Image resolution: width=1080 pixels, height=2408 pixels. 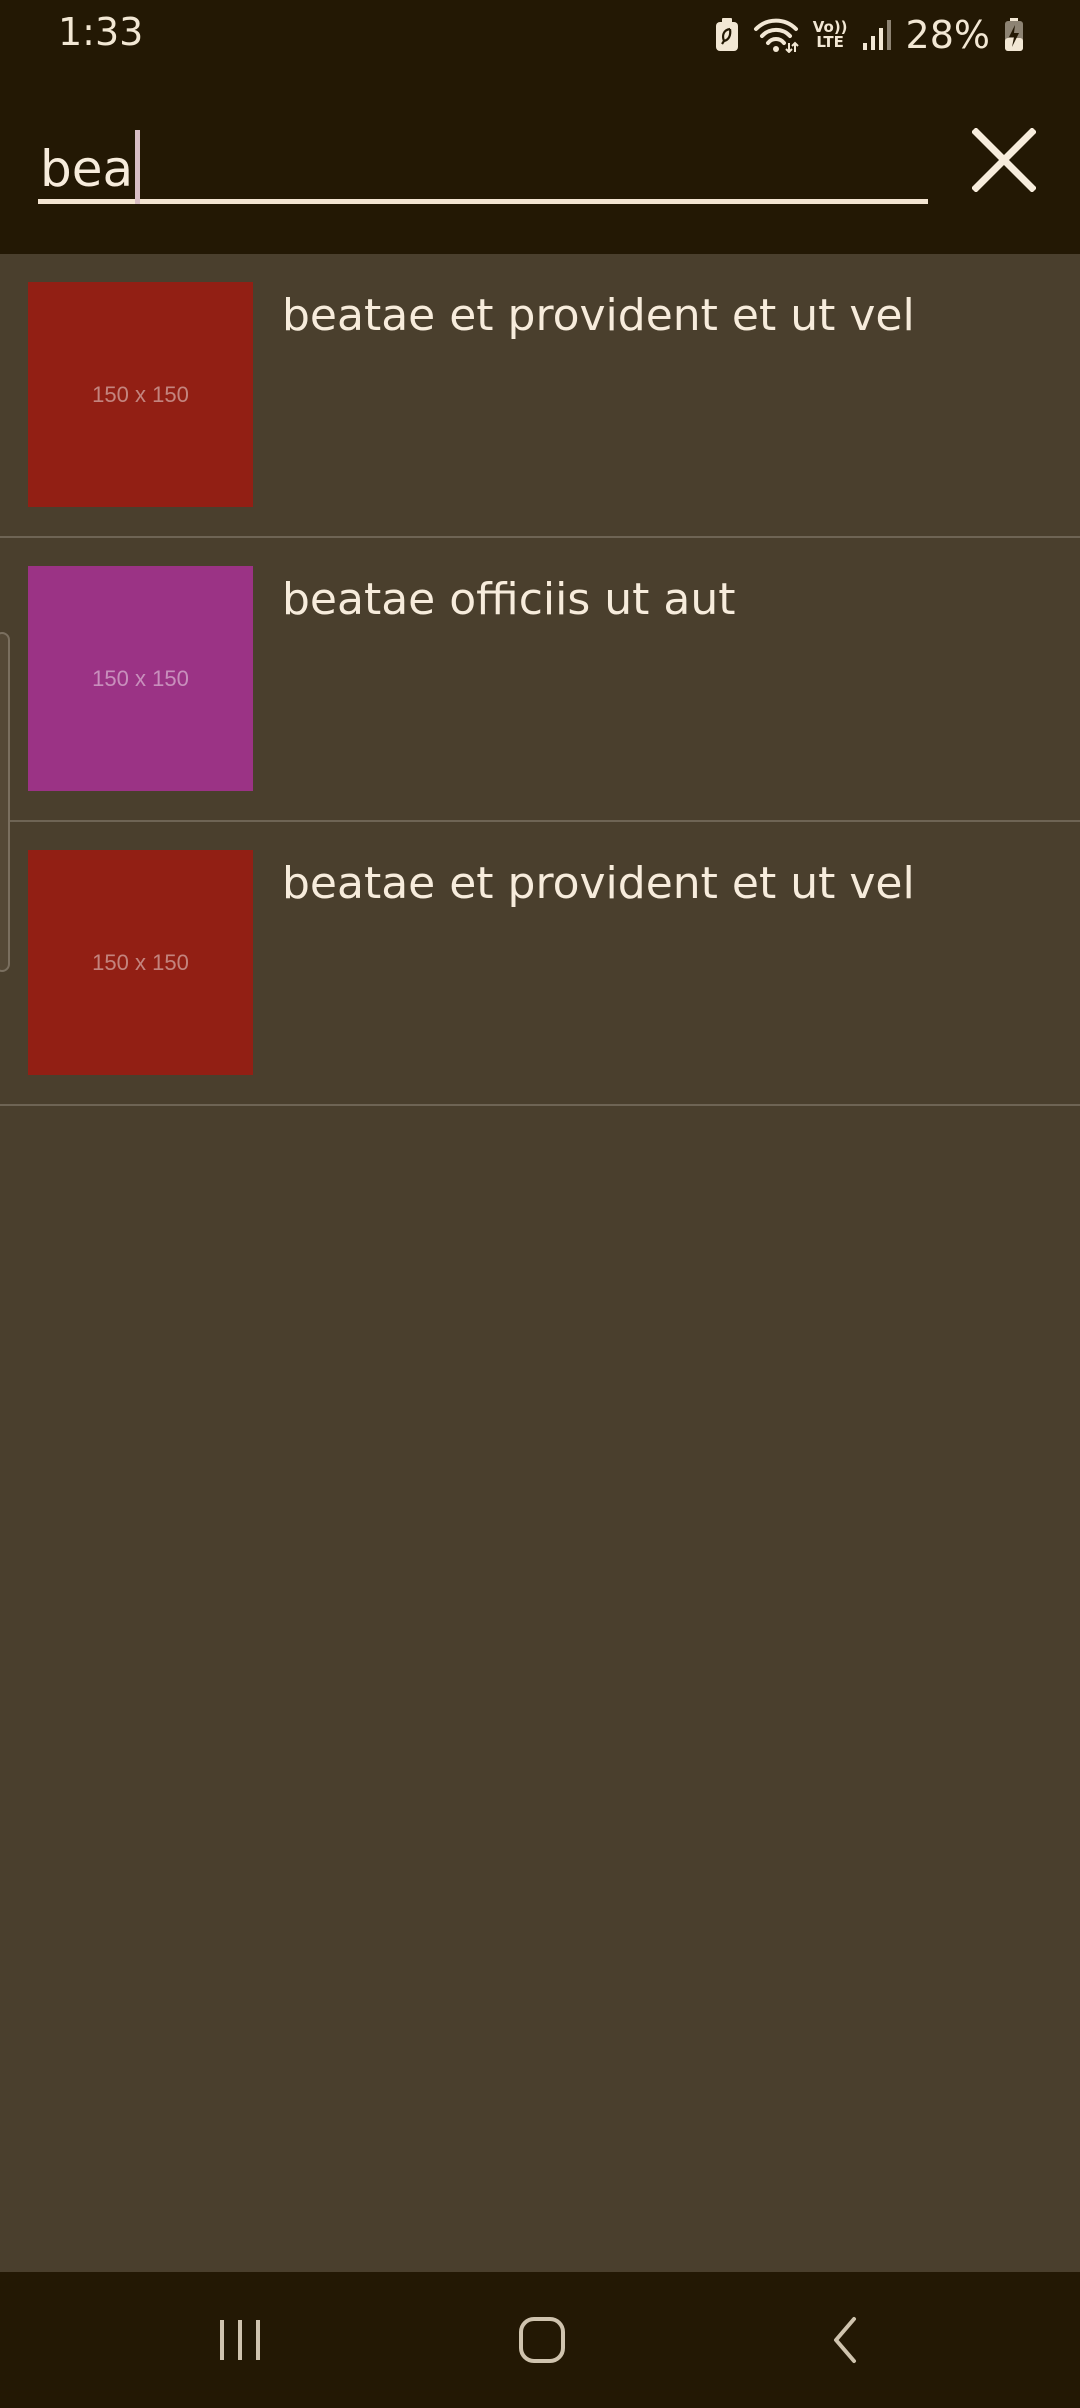 I want to click on back-button, so click(x=846, y=2340).